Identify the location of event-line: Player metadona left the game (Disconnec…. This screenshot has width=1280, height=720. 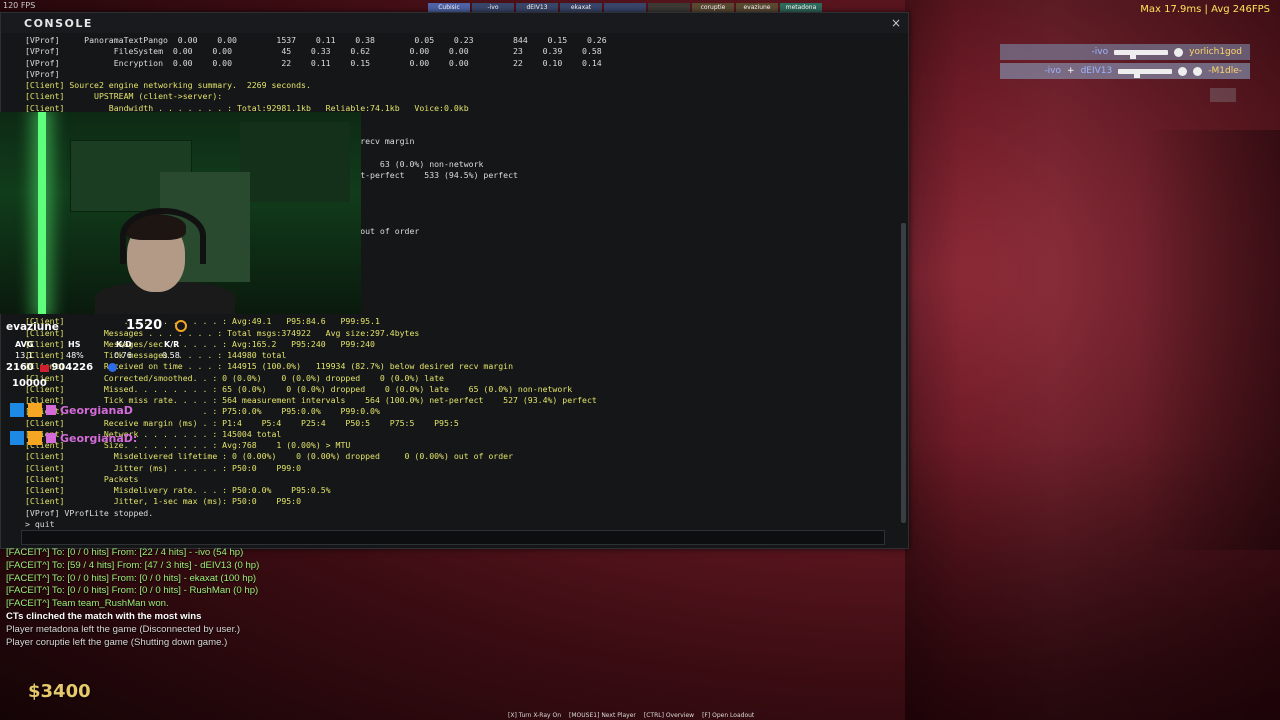
(123, 629).